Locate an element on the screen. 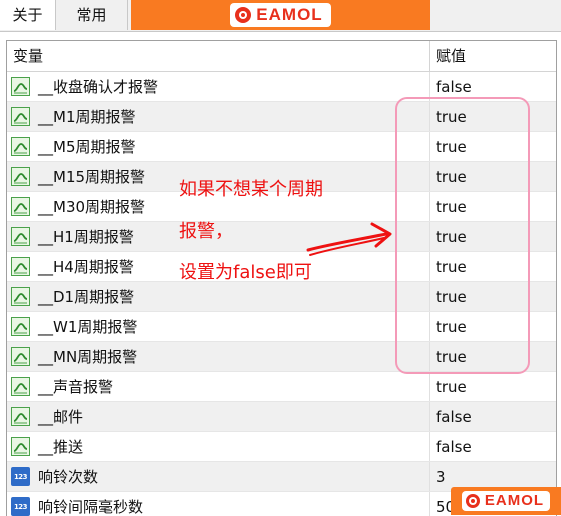 This screenshot has height=516, width=561. row-variable-label: __MN周期报警 is located at coordinates (88, 357).